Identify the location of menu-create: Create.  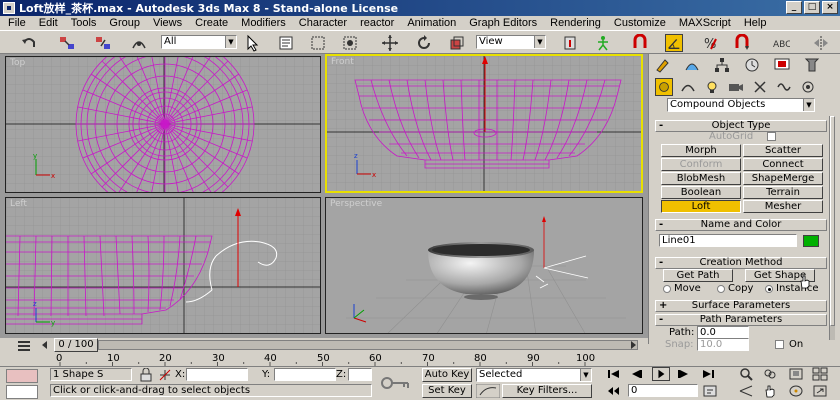
(211, 23).